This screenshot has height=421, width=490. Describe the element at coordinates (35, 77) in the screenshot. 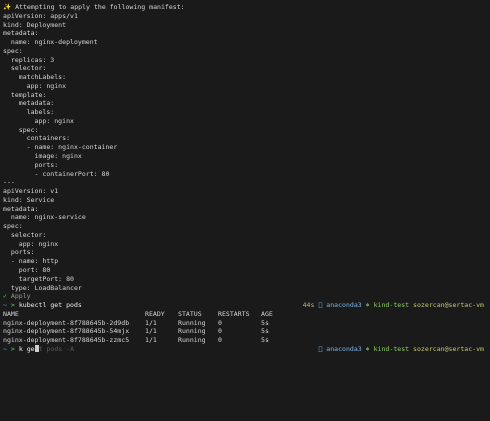

I see `manifest-line: matchLabels:` at that location.